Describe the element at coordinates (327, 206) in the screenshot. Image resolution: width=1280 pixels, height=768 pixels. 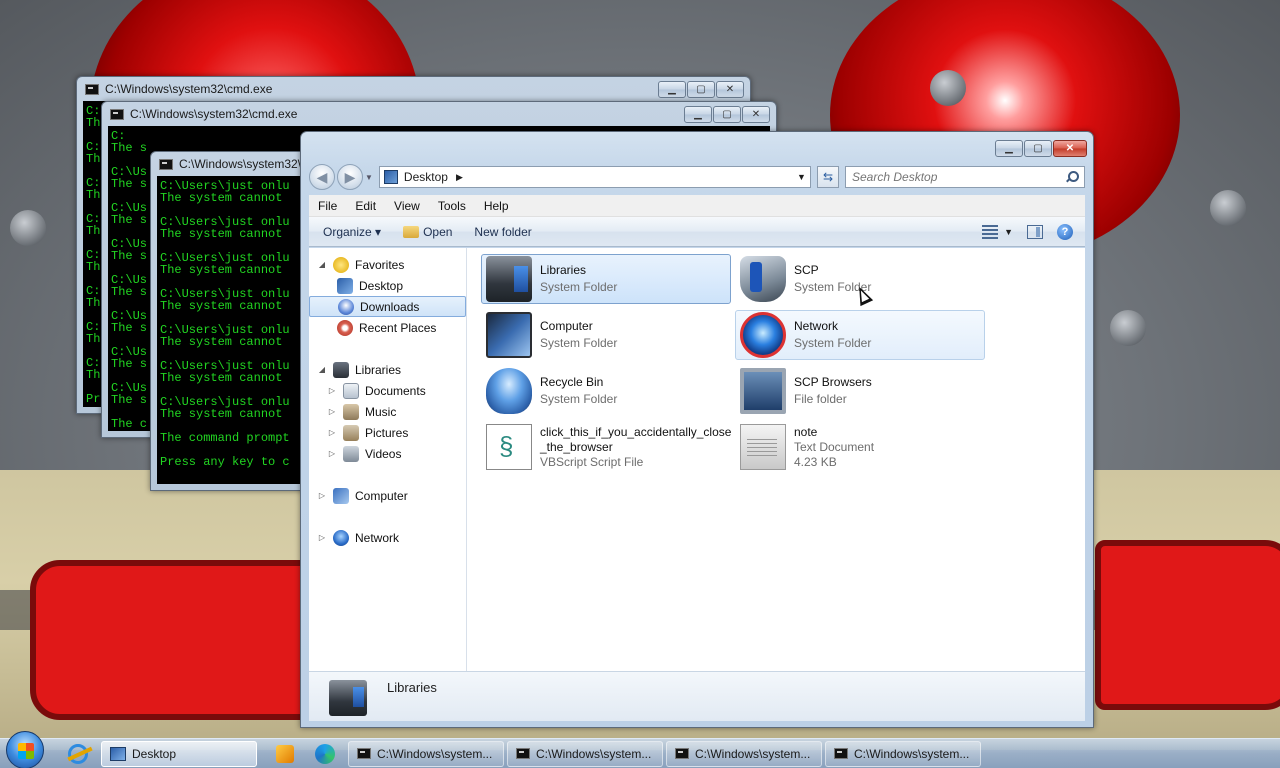
I see `menu-file: File` at that location.